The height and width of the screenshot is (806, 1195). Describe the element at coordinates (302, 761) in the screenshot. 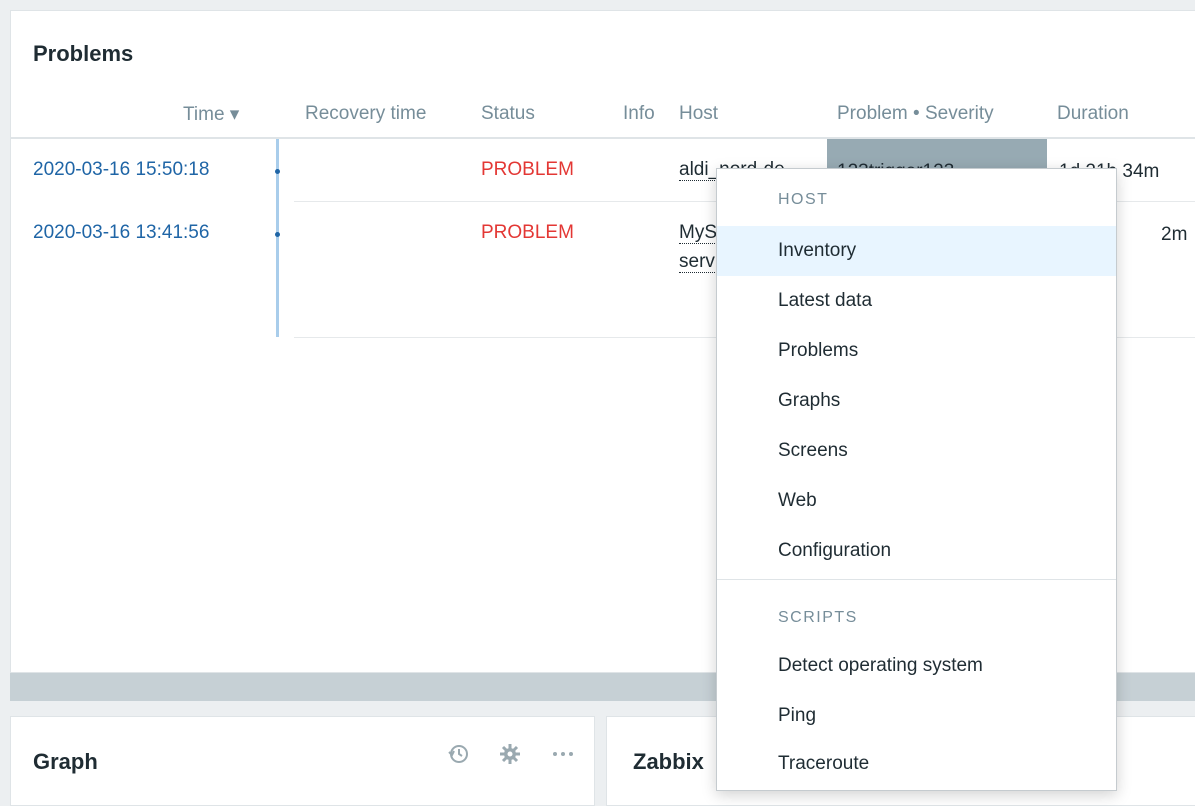

I see `graph-widget: Graph` at that location.